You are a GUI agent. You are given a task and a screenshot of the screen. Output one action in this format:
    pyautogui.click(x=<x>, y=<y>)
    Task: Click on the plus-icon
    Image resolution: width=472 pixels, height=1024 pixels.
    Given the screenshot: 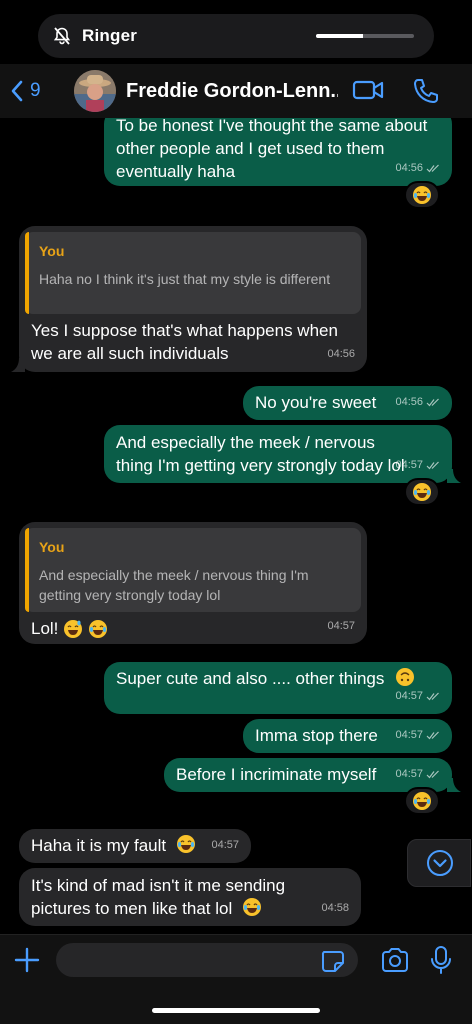 What is the action you would take?
    pyautogui.click(x=27, y=960)
    